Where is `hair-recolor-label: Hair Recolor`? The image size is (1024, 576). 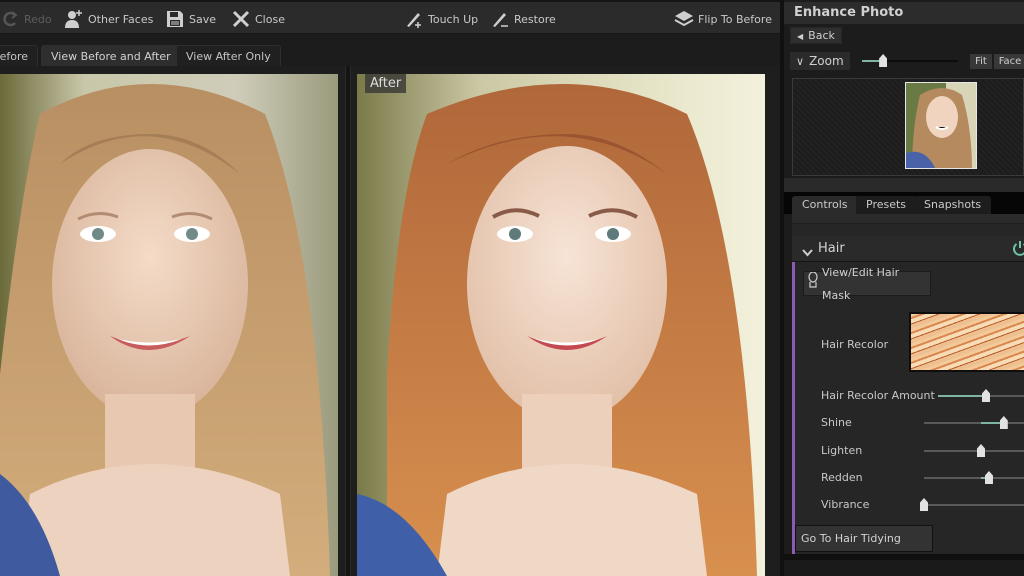 hair-recolor-label: Hair Recolor is located at coordinates (855, 344).